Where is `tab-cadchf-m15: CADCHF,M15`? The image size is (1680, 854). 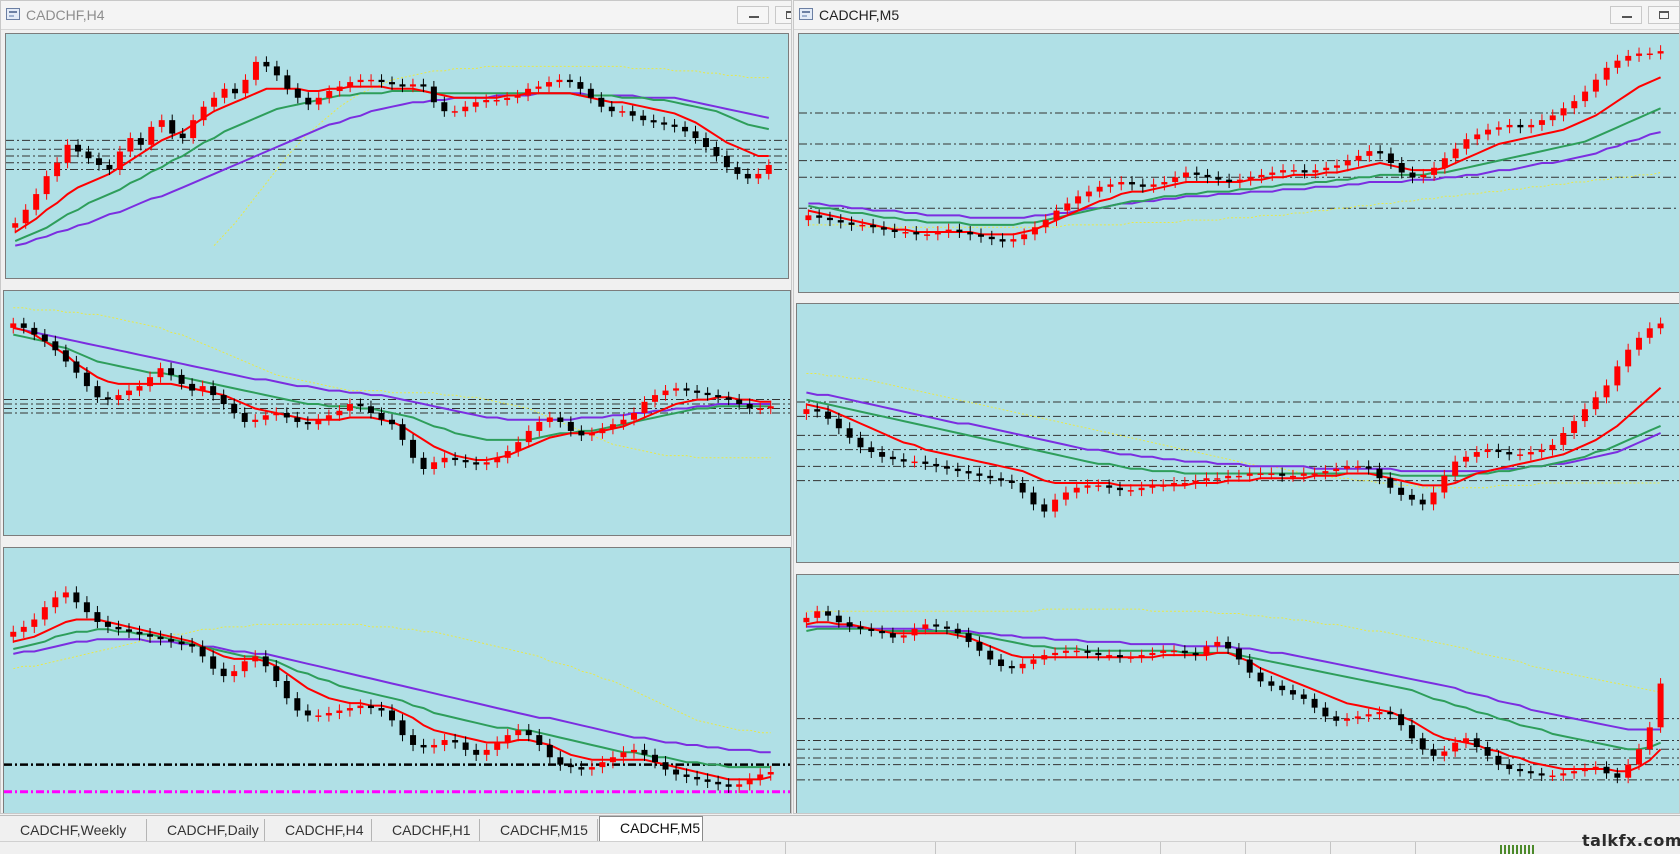 tab-cadchf-m15: CADCHF,M15 is located at coordinates (539, 830).